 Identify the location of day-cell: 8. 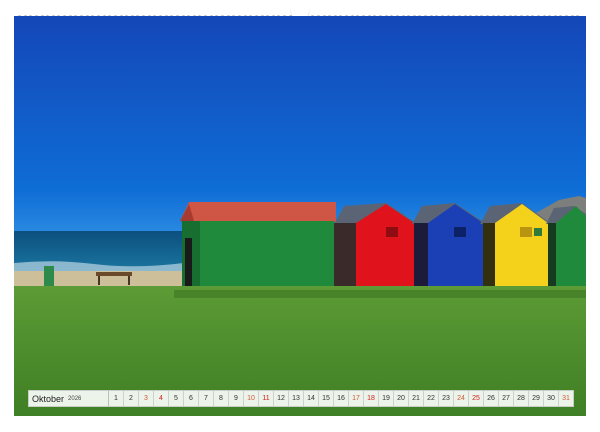
(221, 398).